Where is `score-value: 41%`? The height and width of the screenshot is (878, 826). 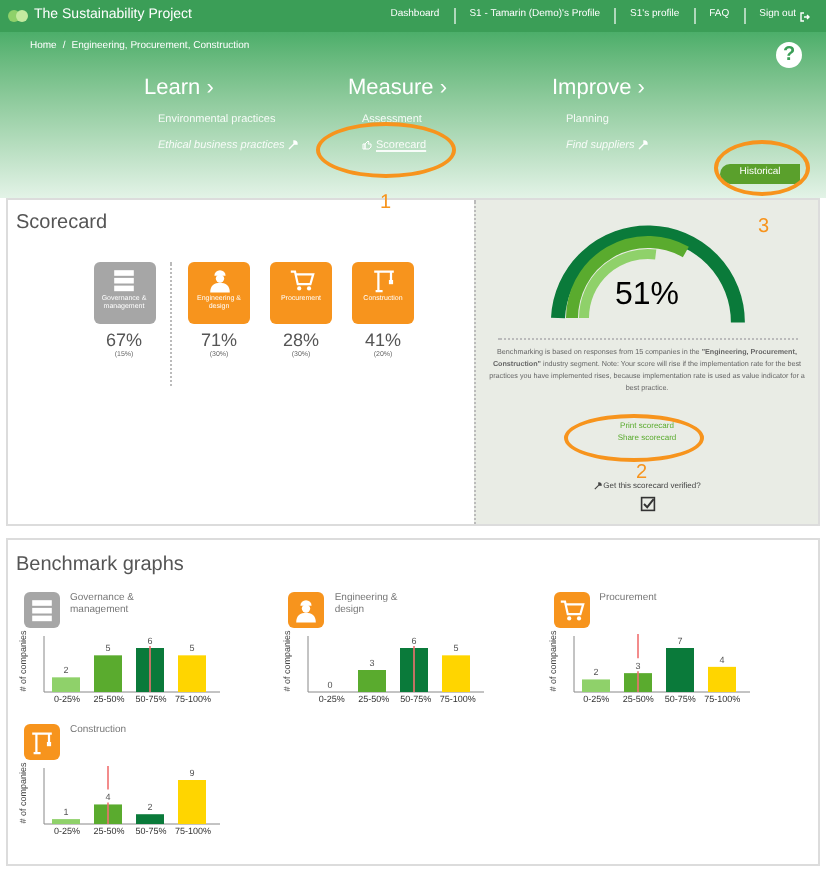
score-value: 41% is located at coordinates (382, 340).